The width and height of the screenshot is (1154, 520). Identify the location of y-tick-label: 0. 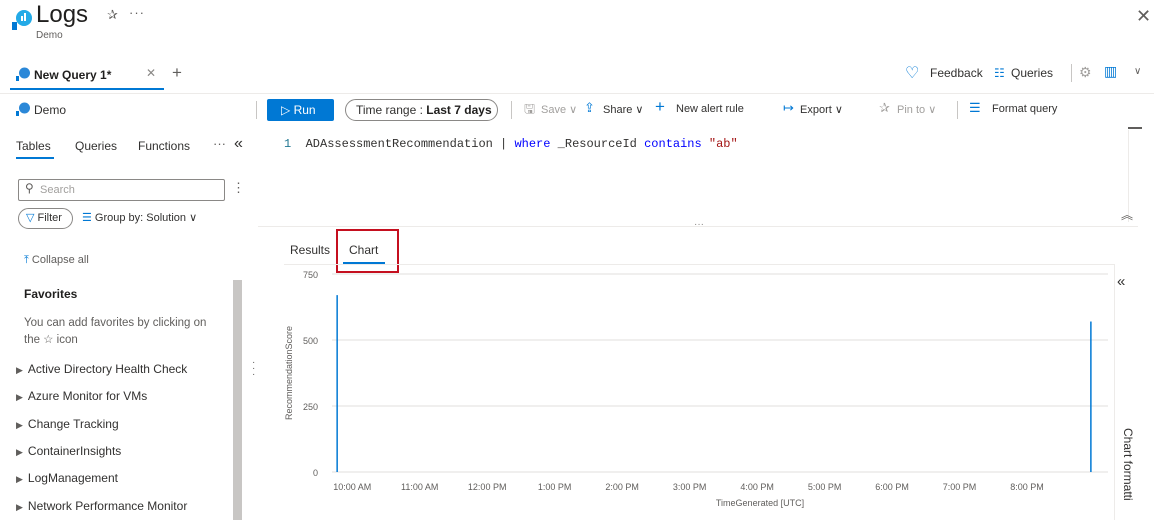
(315, 473).